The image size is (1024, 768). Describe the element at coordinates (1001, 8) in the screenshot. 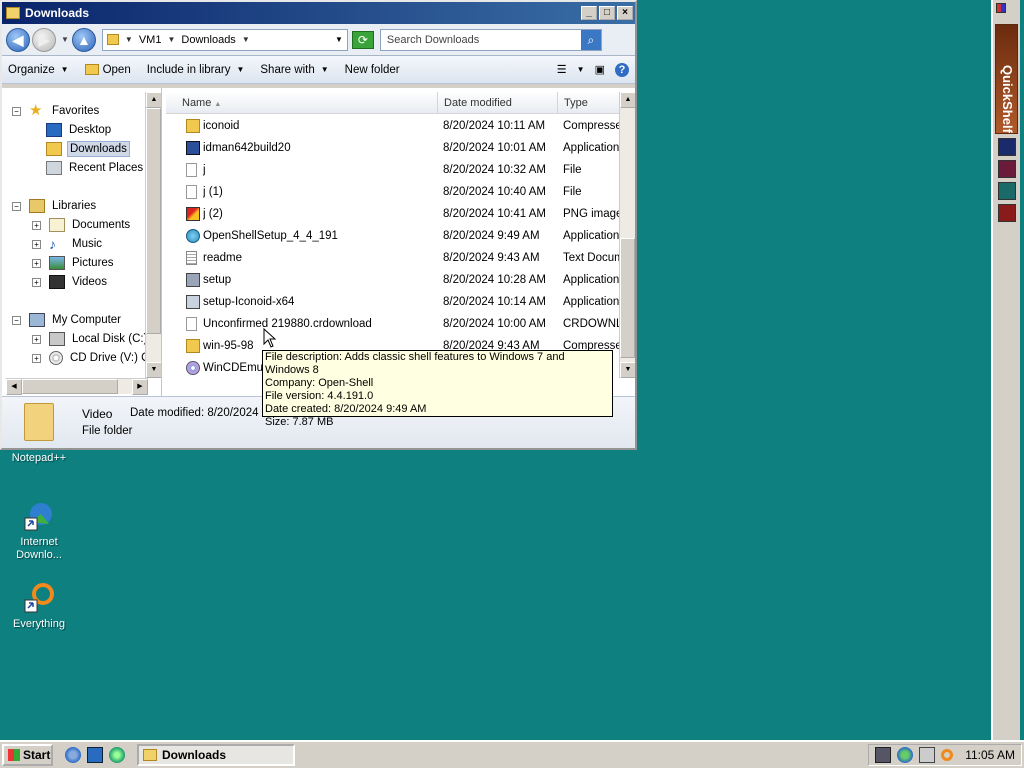

I see `quickshelf-menu-icon` at that location.